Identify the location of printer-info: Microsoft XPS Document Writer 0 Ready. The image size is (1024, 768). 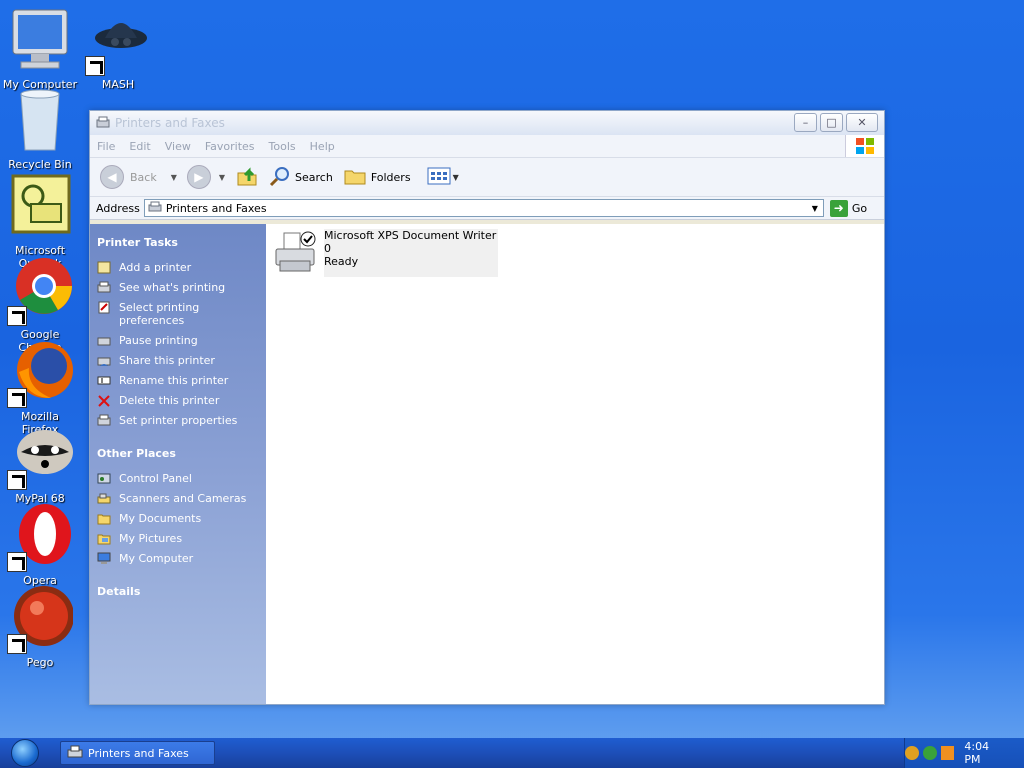
(411, 253).